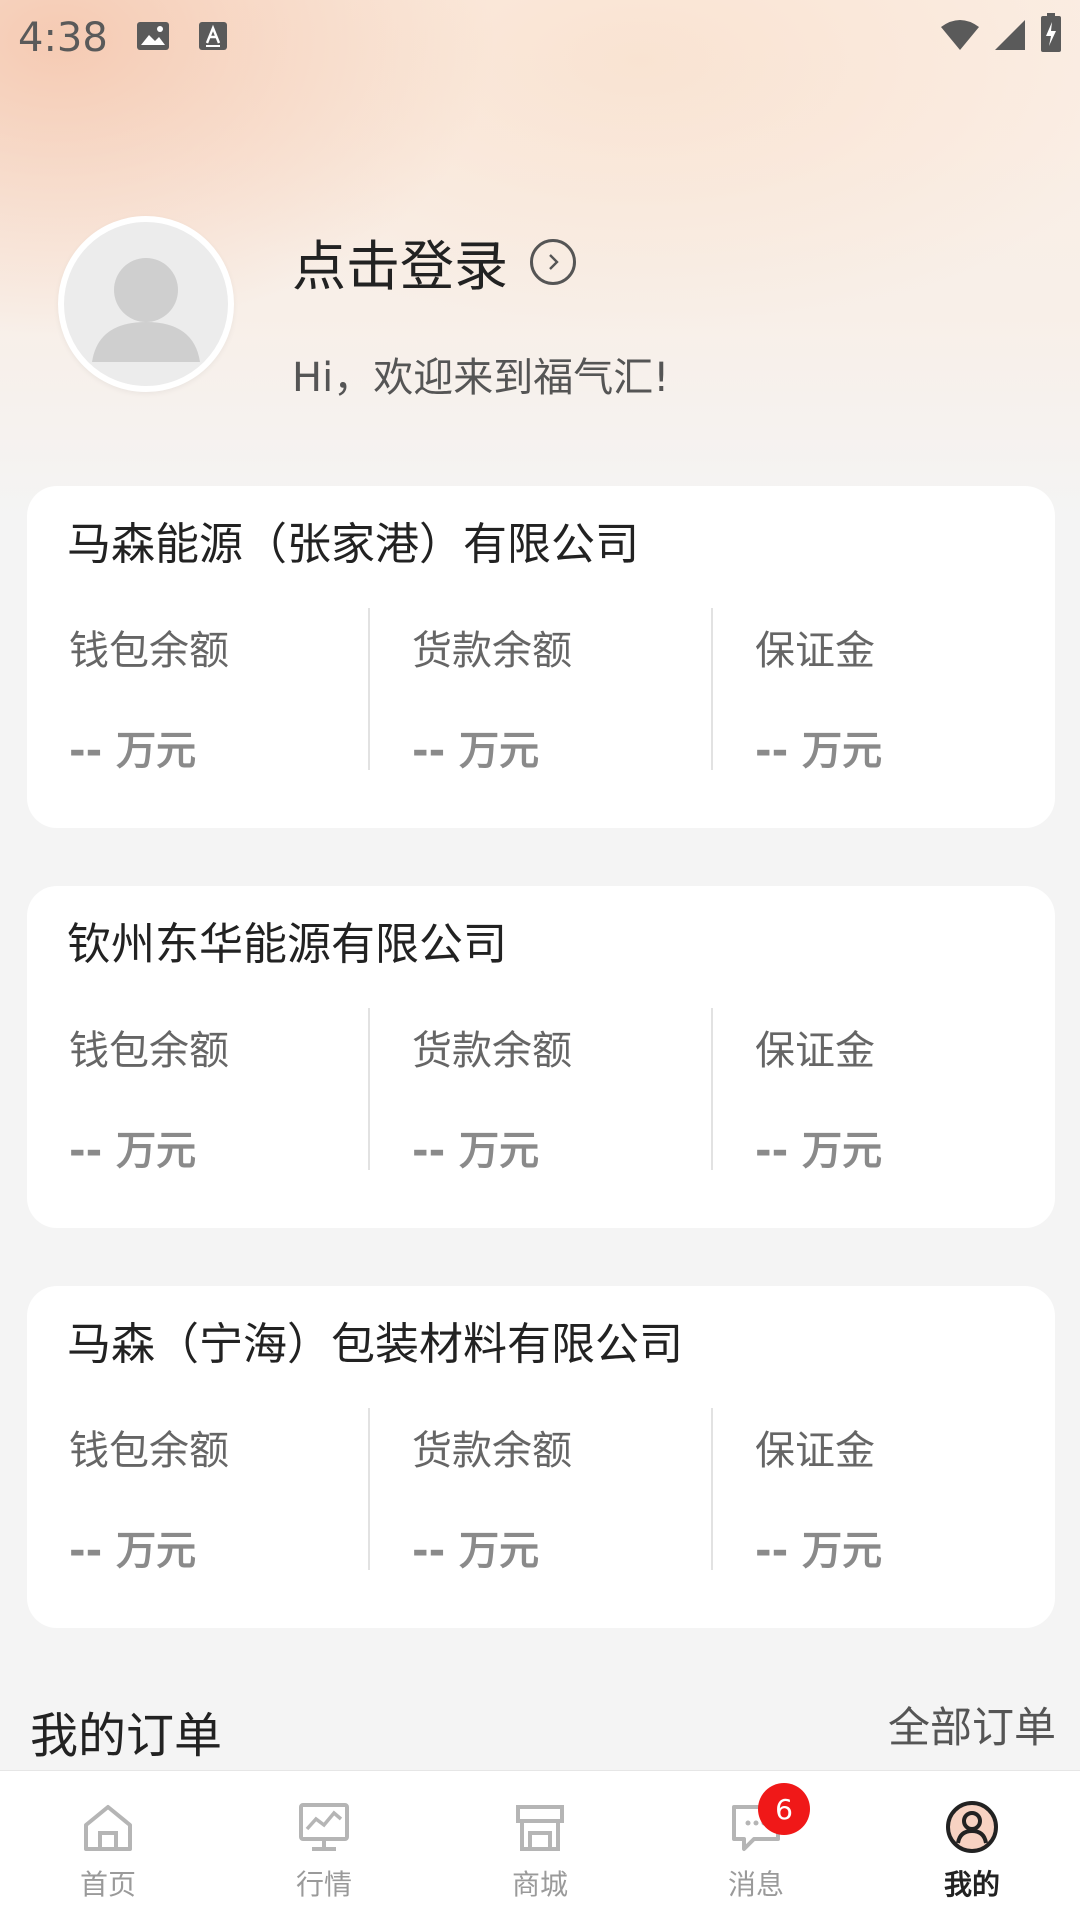 Image resolution: width=1080 pixels, height=1921 pixels. I want to click on avatar, so click(146, 304).